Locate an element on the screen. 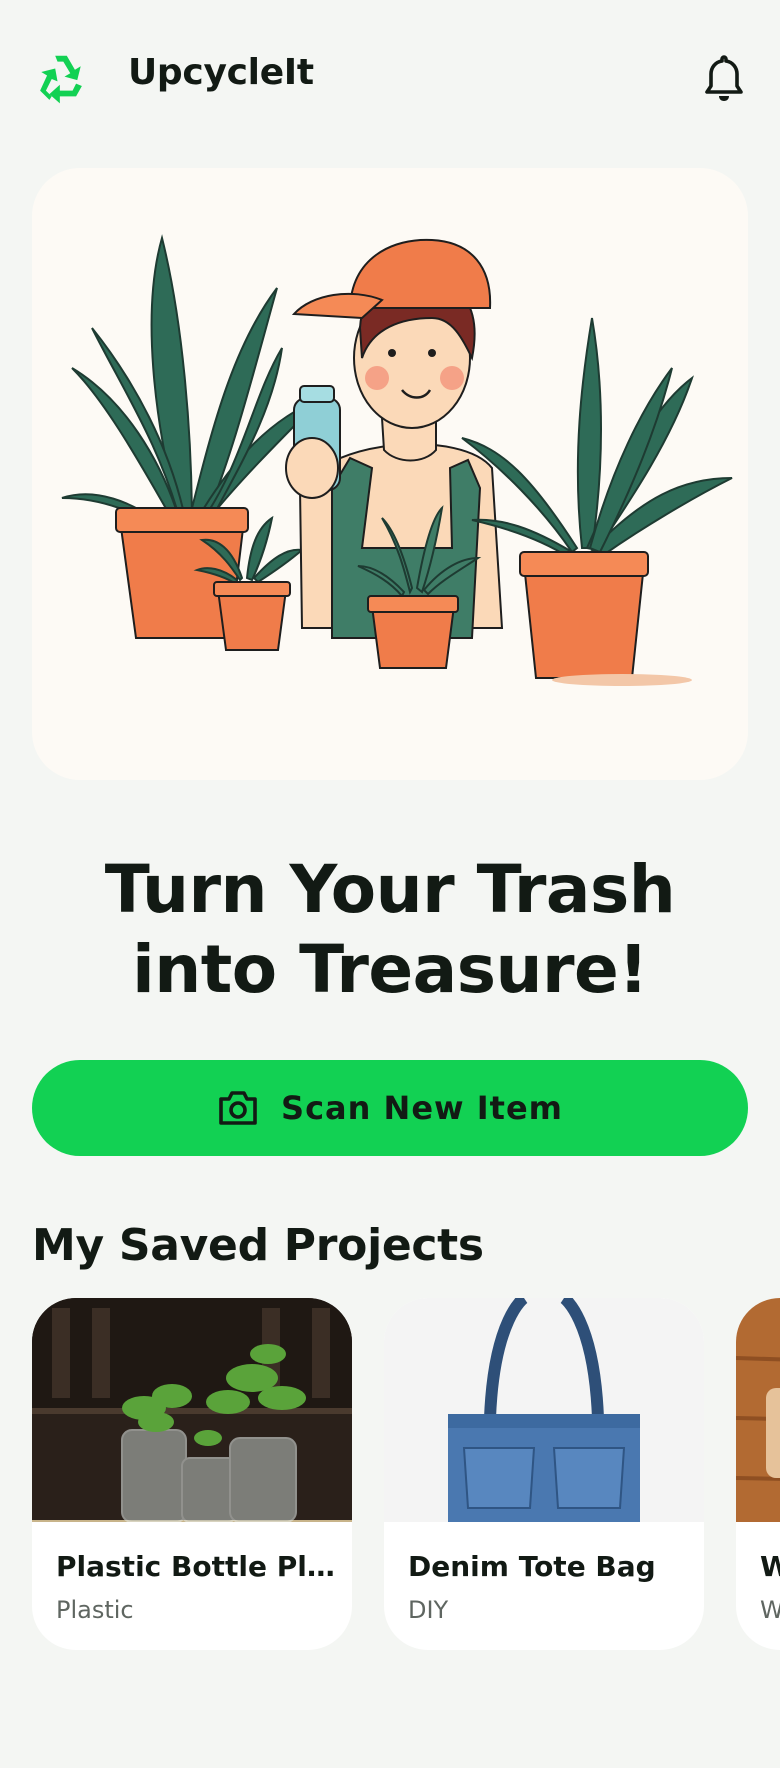 The height and width of the screenshot is (1768, 780). denim-tote-bag-image is located at coordinates (544, 1410).